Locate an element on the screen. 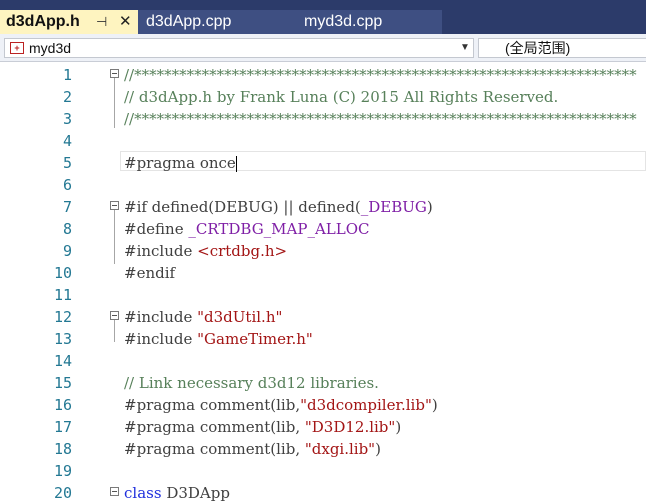 The image size is (646, 504). code-line: 9 #include <crtdbg.h> is located at coordinates (323, 251).